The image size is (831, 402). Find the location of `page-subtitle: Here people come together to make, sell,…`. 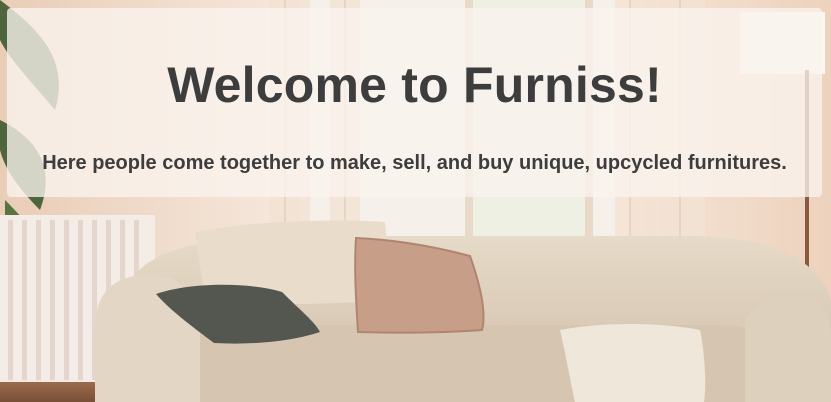

page-subtitle: Here people come together to make, sell,… is located at coordinates (414, 163).